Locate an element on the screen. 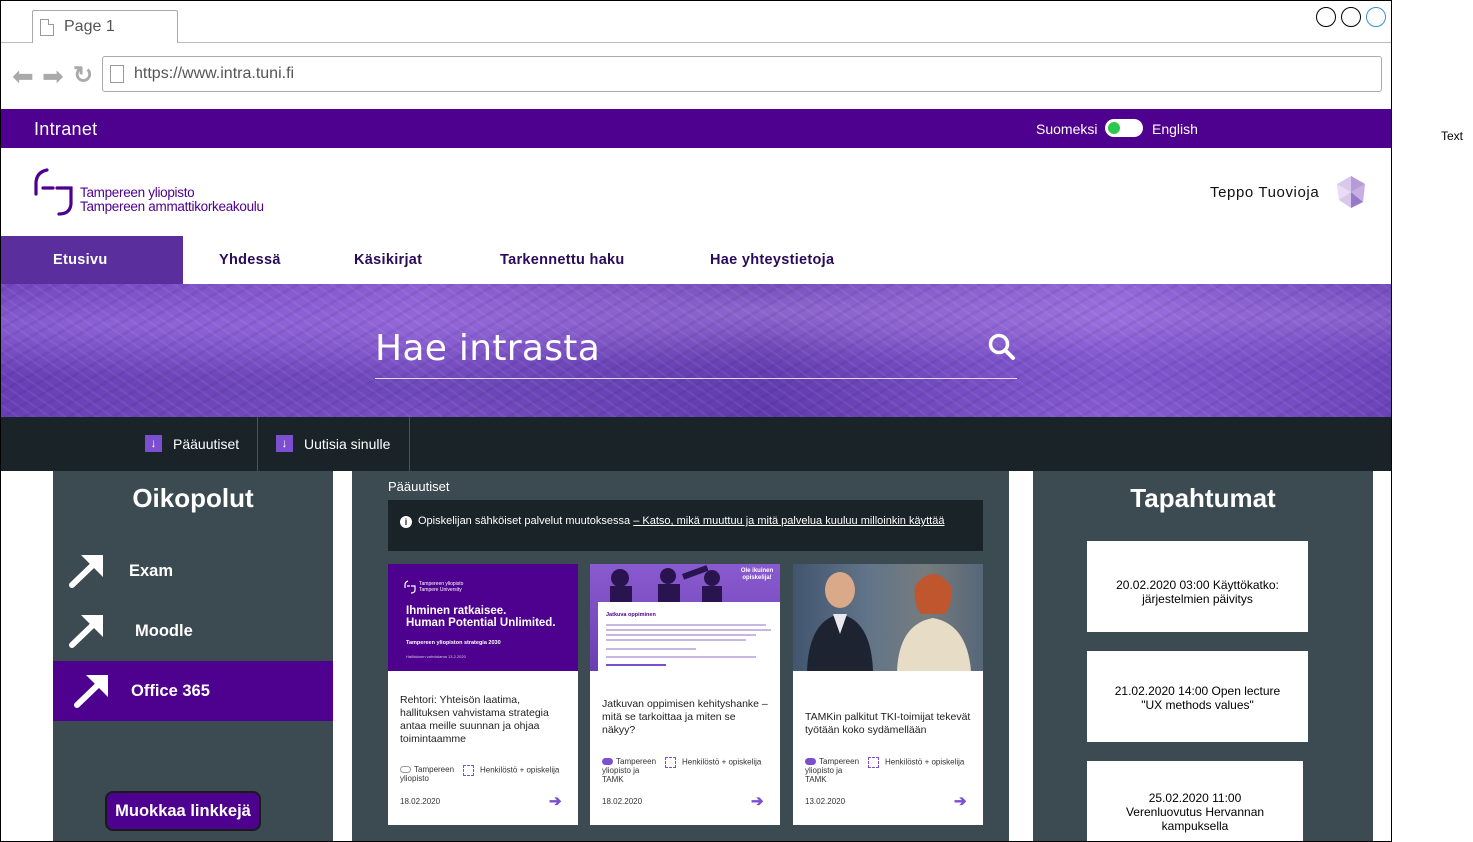  subnav-label: Pääuutiset is located at coordinates (206, 444).